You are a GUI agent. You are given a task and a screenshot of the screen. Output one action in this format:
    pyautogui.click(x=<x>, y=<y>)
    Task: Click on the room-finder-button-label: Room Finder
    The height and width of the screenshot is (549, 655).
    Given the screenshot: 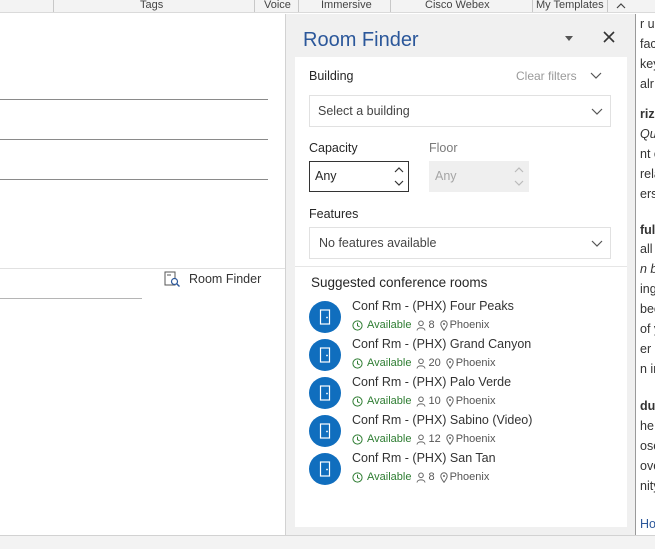 What is the action you would take?
    pyautogui.click(x=225, y=279)
    